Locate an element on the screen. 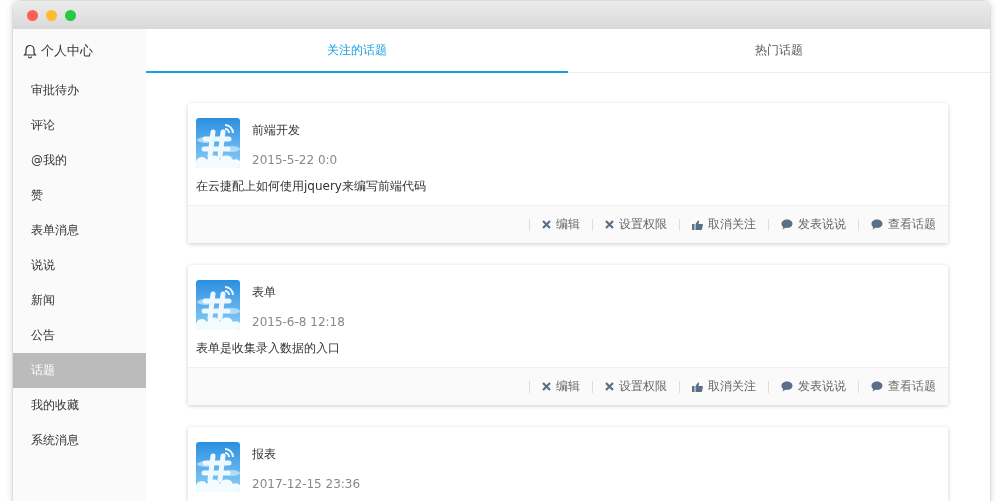 The height and width of the screenshot is (501, 1003). sidebar-item: 赞 is located at coordinates (79, 195).